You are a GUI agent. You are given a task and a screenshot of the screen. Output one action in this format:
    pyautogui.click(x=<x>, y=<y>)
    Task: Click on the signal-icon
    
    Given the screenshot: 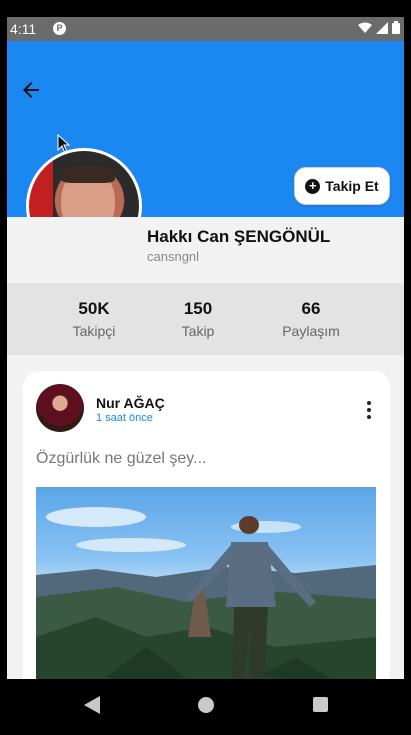 What is the action you would take?
    pyautogui.click(x=382, y=27)
    